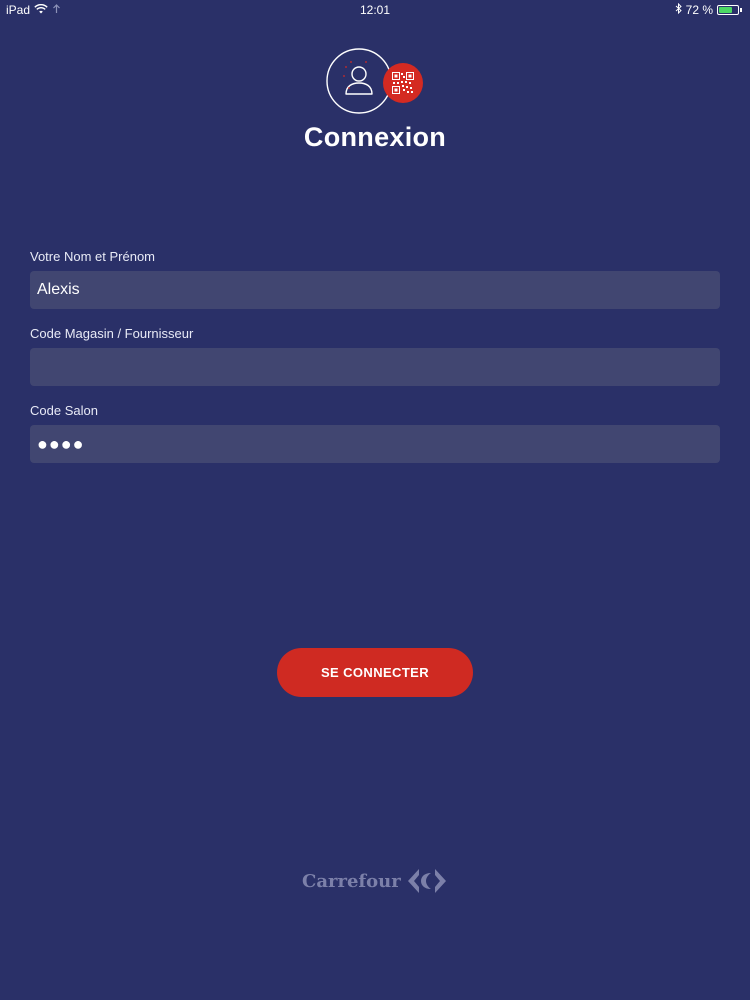 Image resolution: width=750 pixels, height=1000 pixels. What do you see at coordinates (92, 256) in the screenshot?
I see `name-field-label: Votre Nom et Prénom` at bounding box center [92, 256].